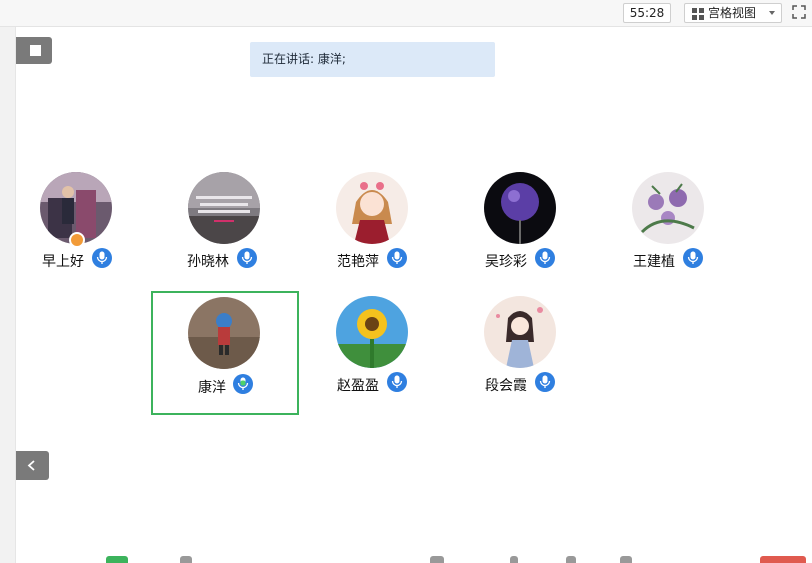 The image size is (812, 563). I want to click on participant-tile: 段会霞, so click(520, 349).